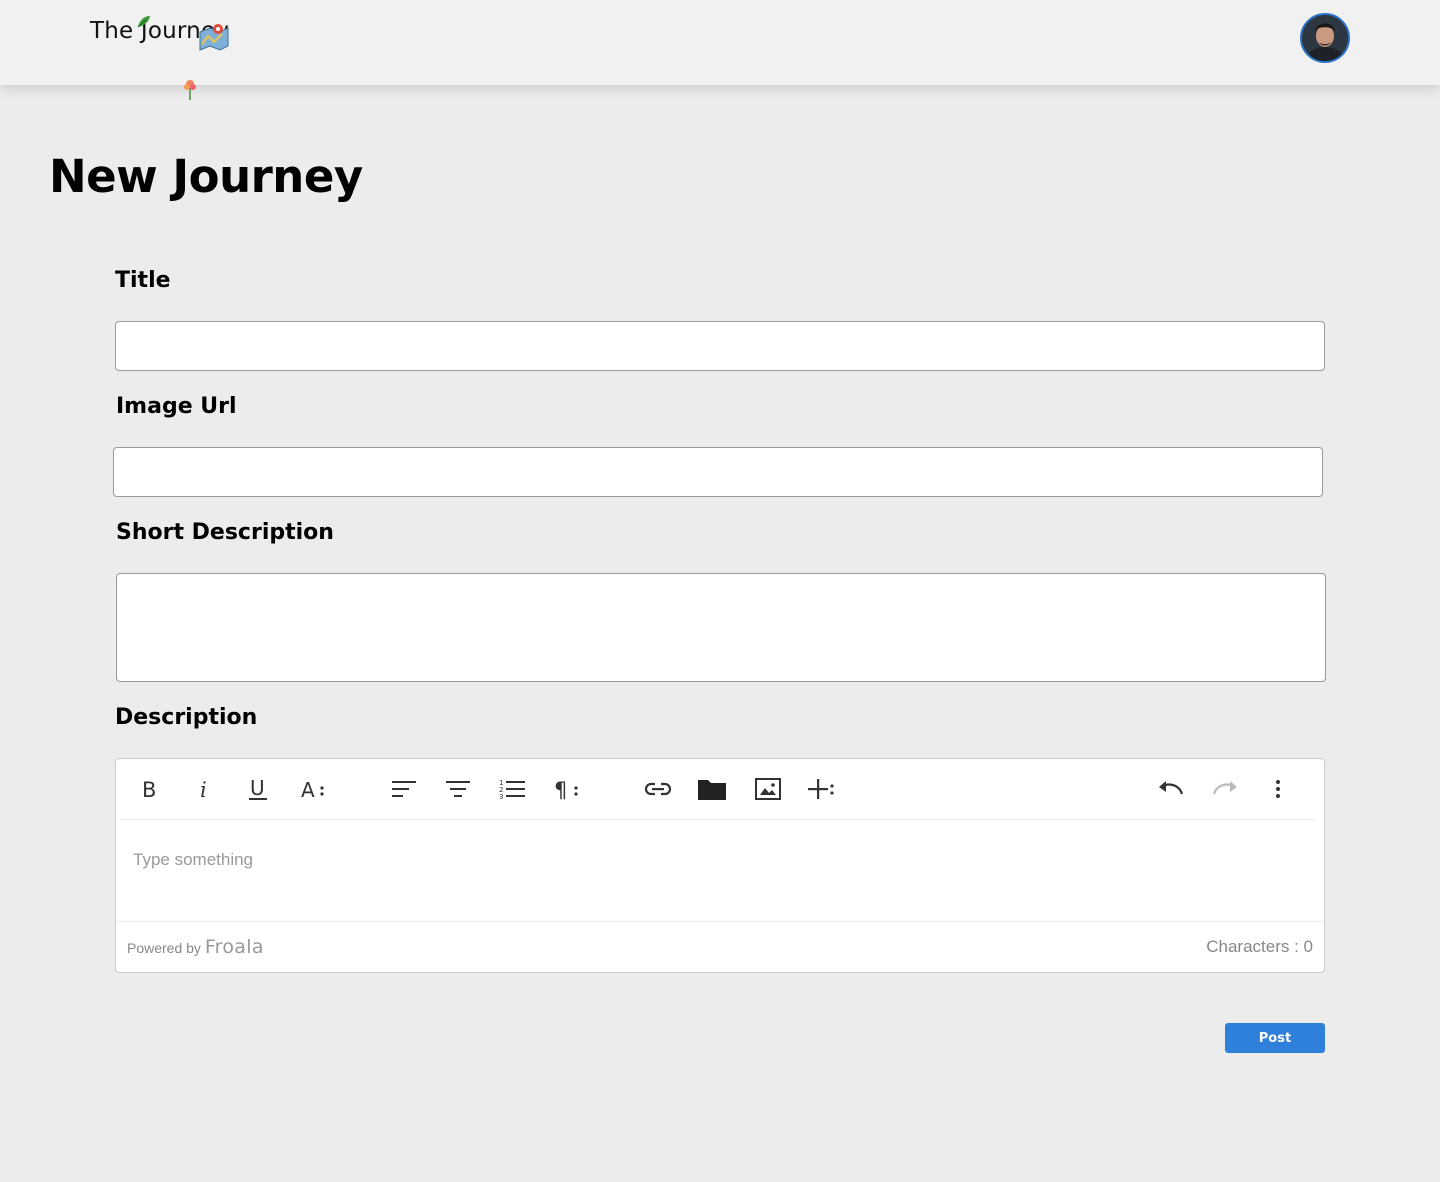 This screenshot has height=1182, width=1440. What do you see at coordinates (143, 280) in the screenshot?
I see `title-label: Title` at bounding box center [143, 280].